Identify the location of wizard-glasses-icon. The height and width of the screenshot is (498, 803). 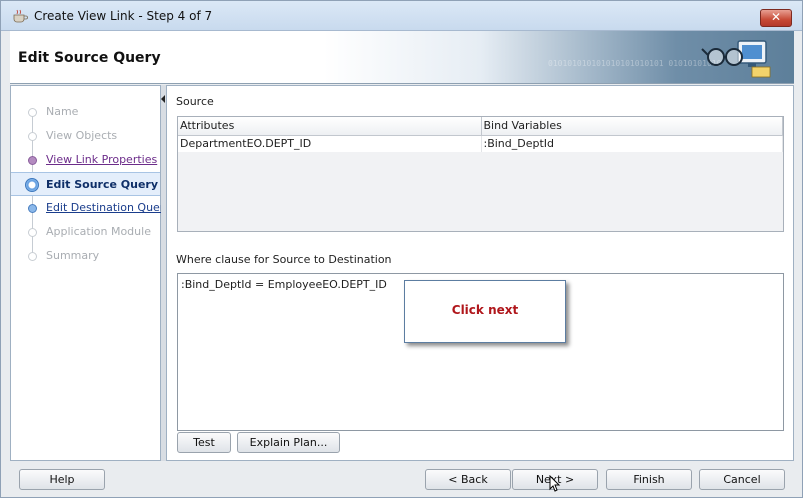
(736, 59).